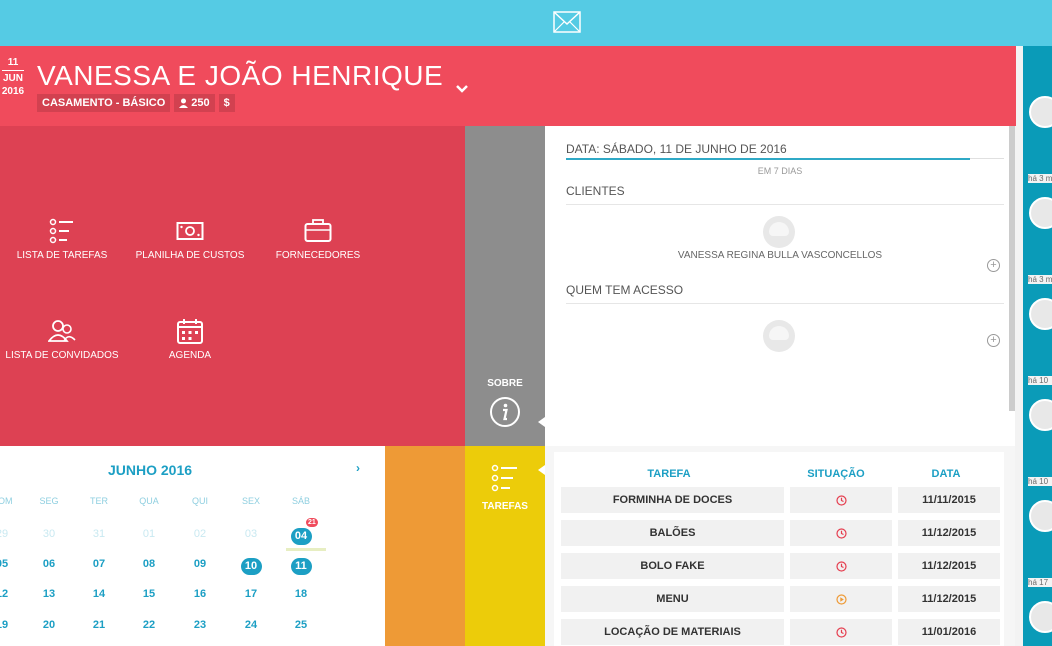 This screenshot has height=646, width=1052. I want to click on calendar-day-number: 29, so click(4, 534).